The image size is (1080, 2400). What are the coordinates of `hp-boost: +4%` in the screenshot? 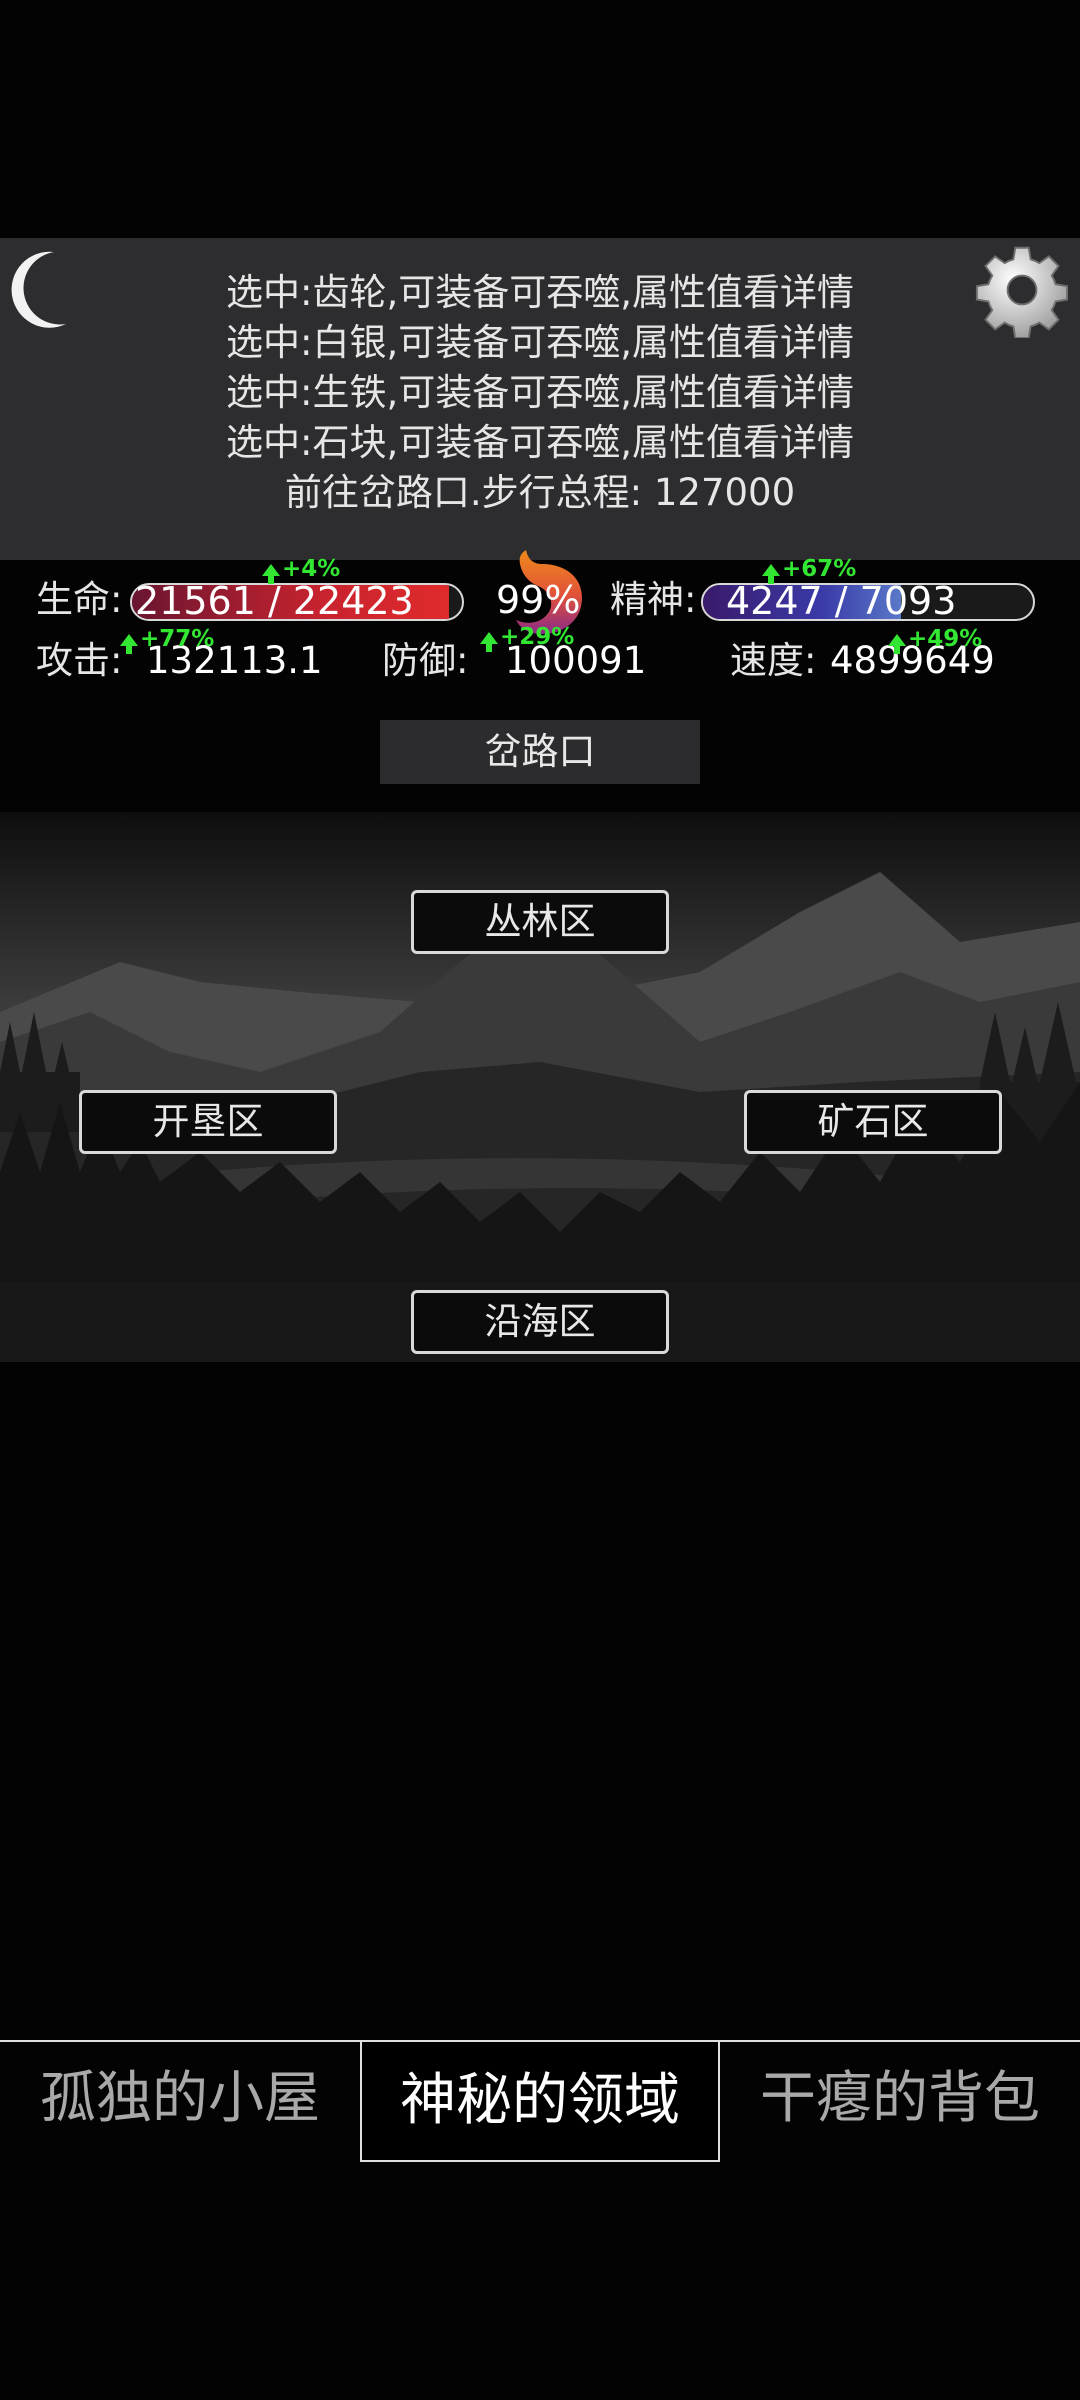 It's located at (301, 570).